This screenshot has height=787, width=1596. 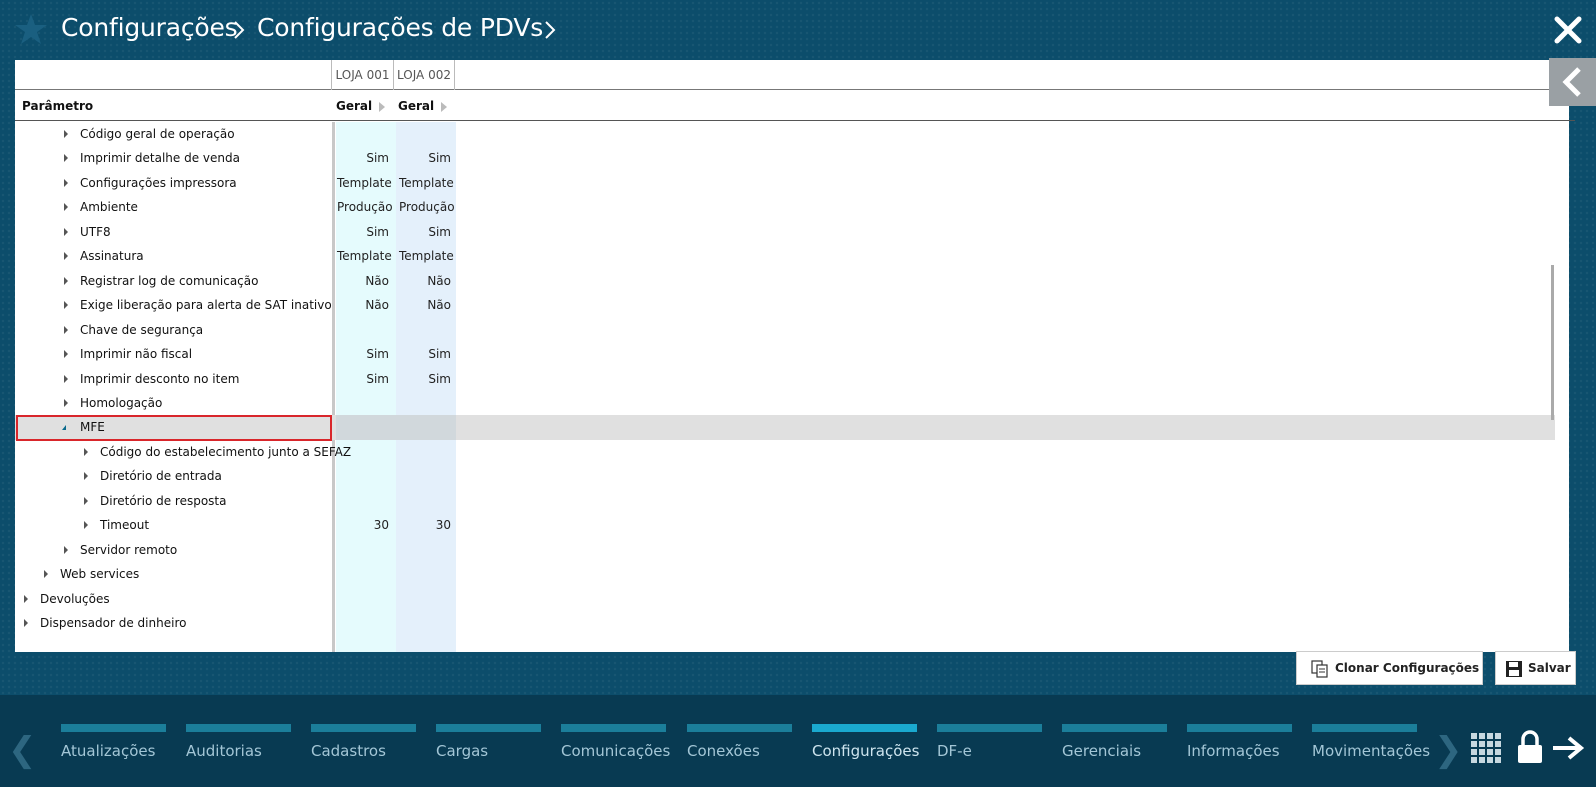 What do you see at coordinates (1549, 668) in the screenshot?
I see `save-label: Salvar` at bounding box center [1549, 668].